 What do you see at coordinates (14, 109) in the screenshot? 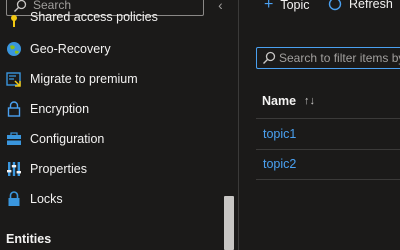
I see `lock-outline-icon` at bounding box center [14, 109].